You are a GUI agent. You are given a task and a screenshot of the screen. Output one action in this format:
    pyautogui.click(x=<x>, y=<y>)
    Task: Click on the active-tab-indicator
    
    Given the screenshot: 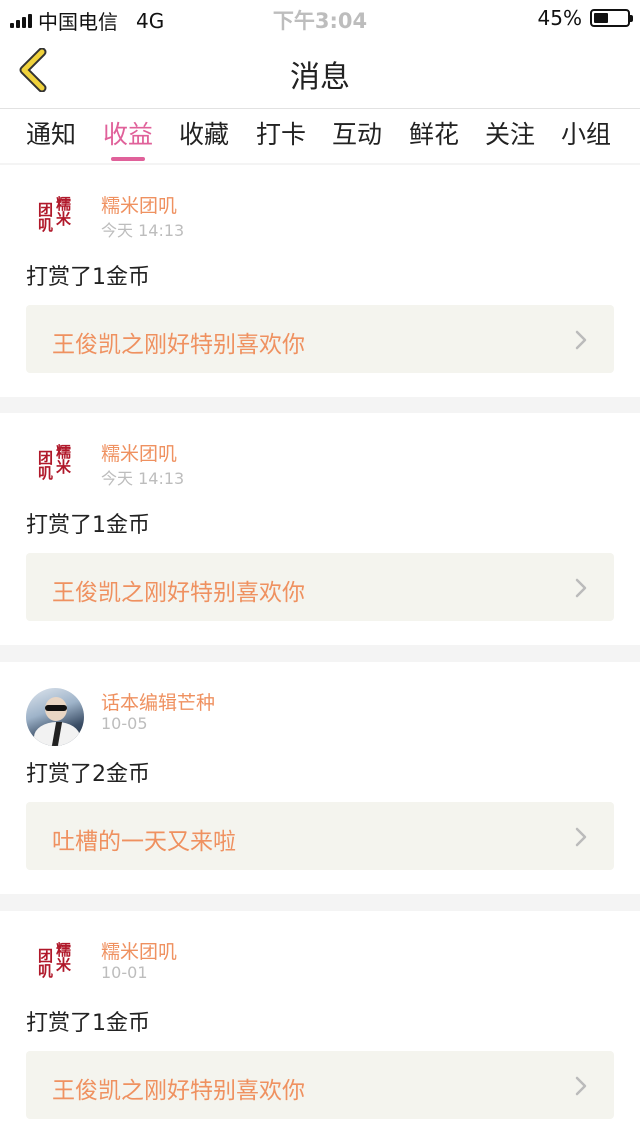 What is the action you would take?
    pyautogui.click(x=128, y=159)
    